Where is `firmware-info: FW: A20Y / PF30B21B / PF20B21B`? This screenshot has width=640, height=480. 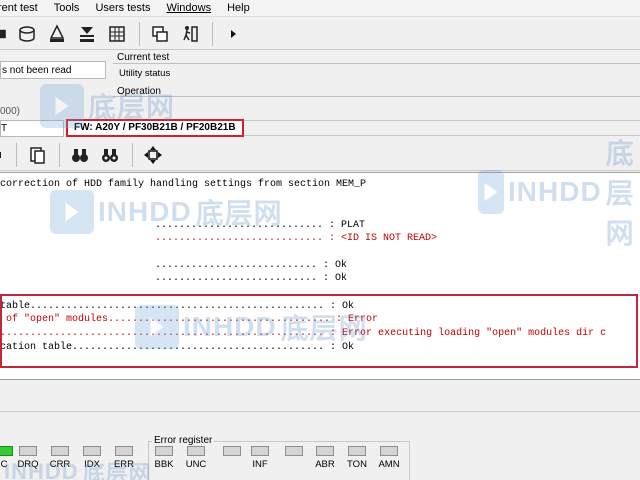 firmware-info: FW: A20Y / PF30B21B / PF20B21B is located at coordinates (155, 128).